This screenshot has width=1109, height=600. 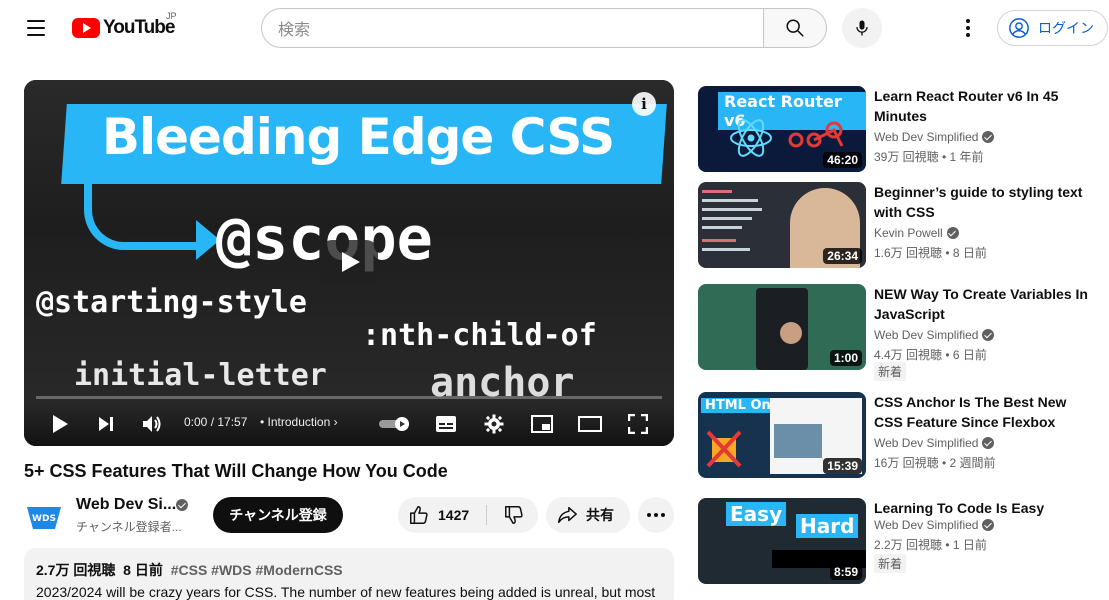 I want to click on thumb-title-text: Bleeding Edge CSS, so click(x=358, y=137).